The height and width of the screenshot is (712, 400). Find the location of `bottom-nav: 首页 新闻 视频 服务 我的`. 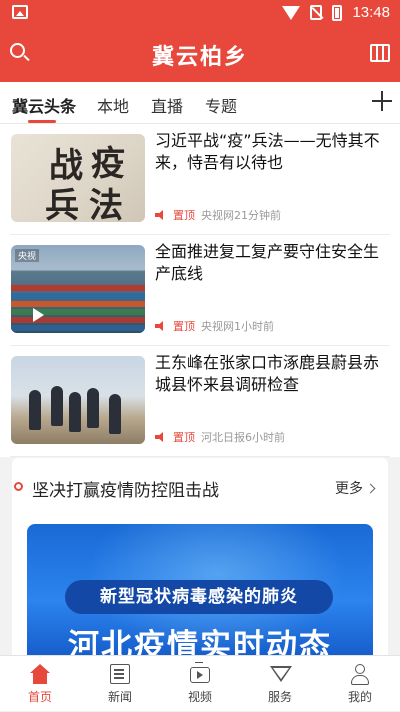

bottom-nav: 首页 新闻 视频 服务 我的 is located at coordinates (200, 683).